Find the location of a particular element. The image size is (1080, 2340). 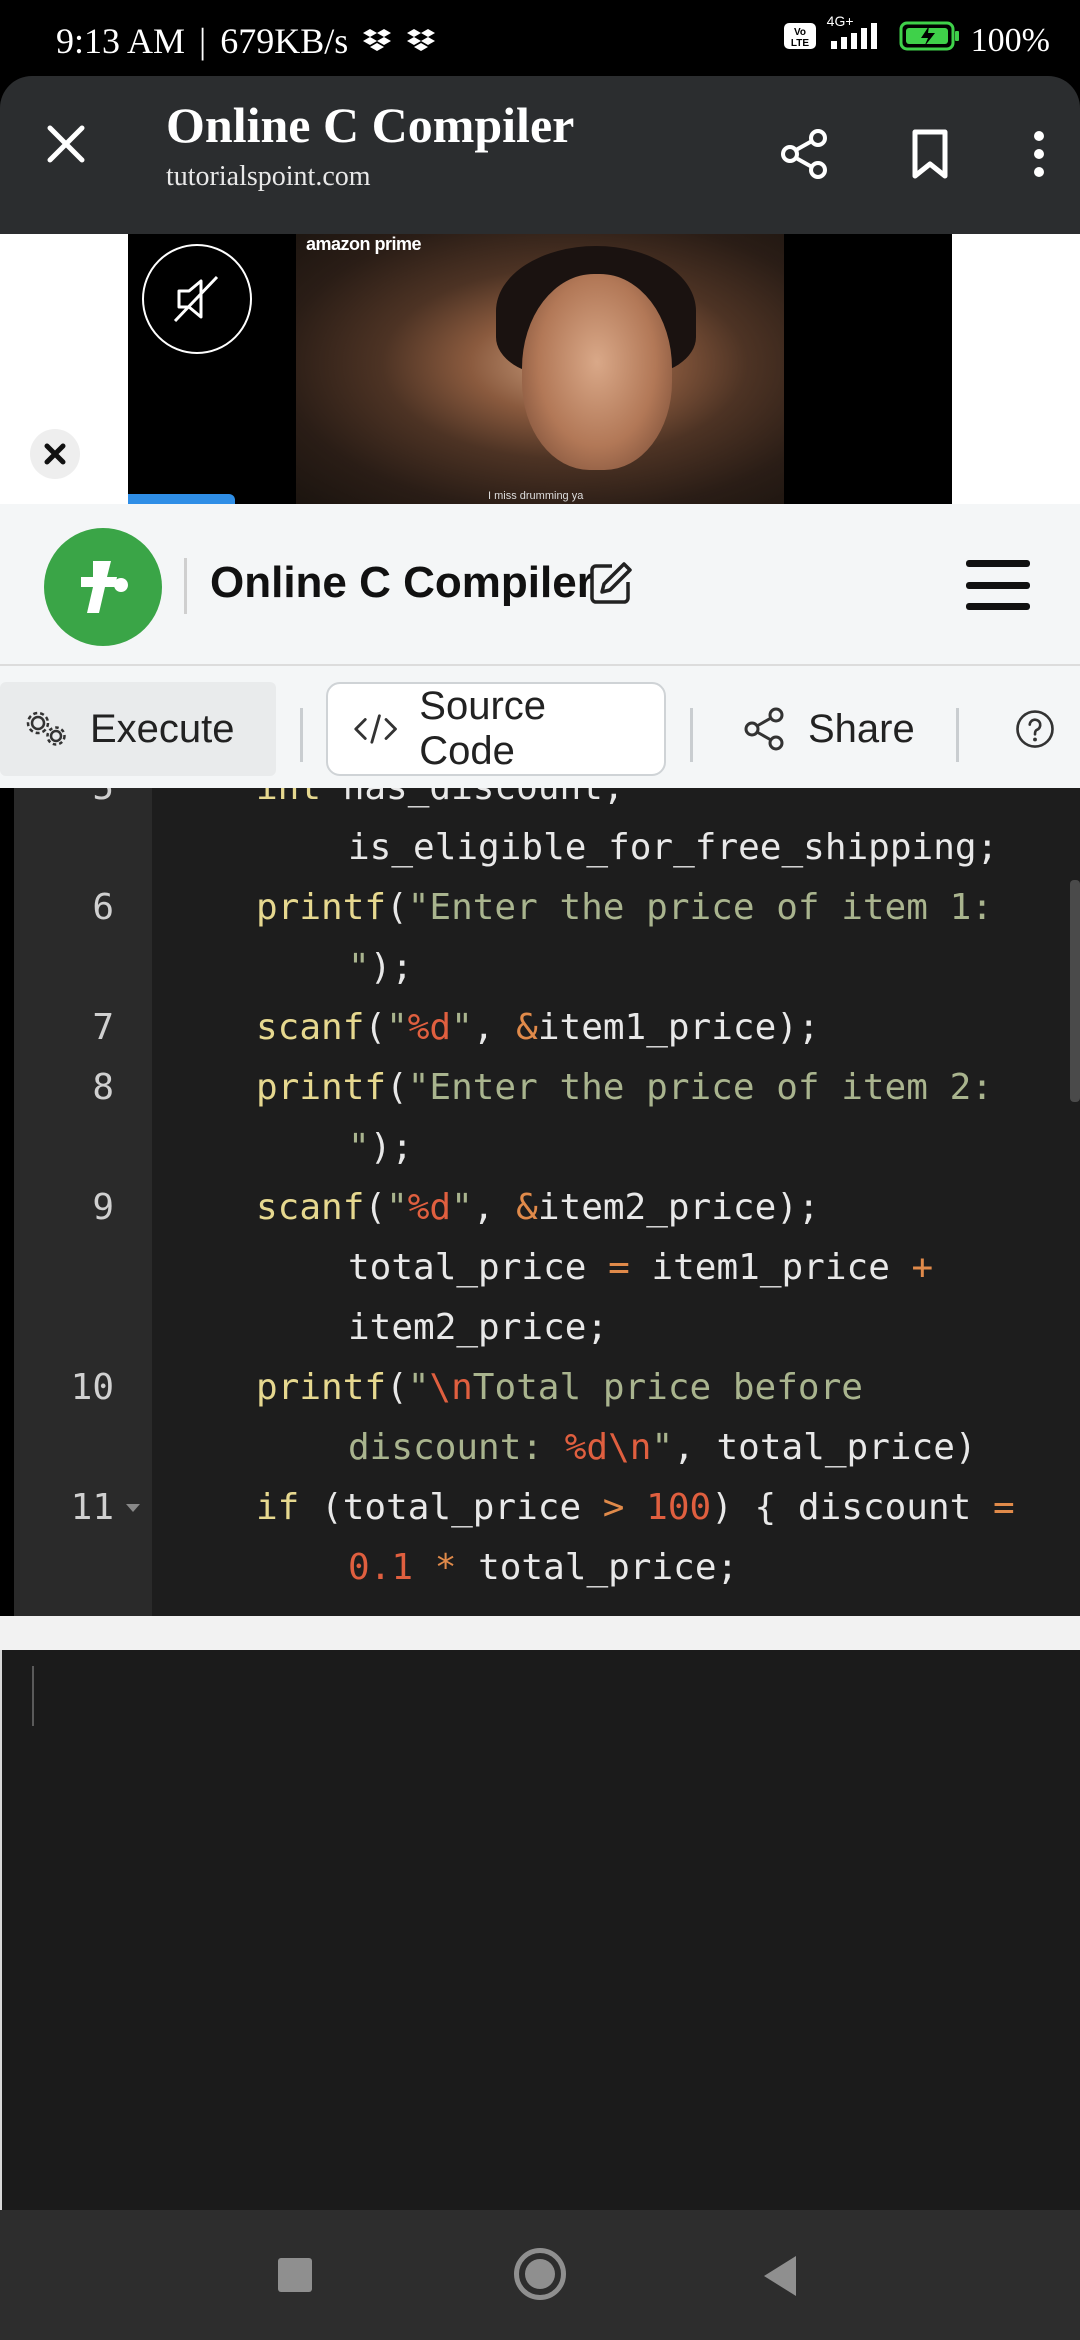

line-number: 5 is located at coordinates (64, 803).